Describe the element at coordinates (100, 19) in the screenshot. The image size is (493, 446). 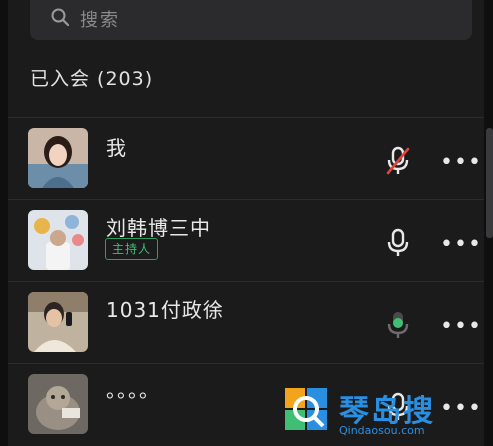
I see `search-input: 搜索` at that location.